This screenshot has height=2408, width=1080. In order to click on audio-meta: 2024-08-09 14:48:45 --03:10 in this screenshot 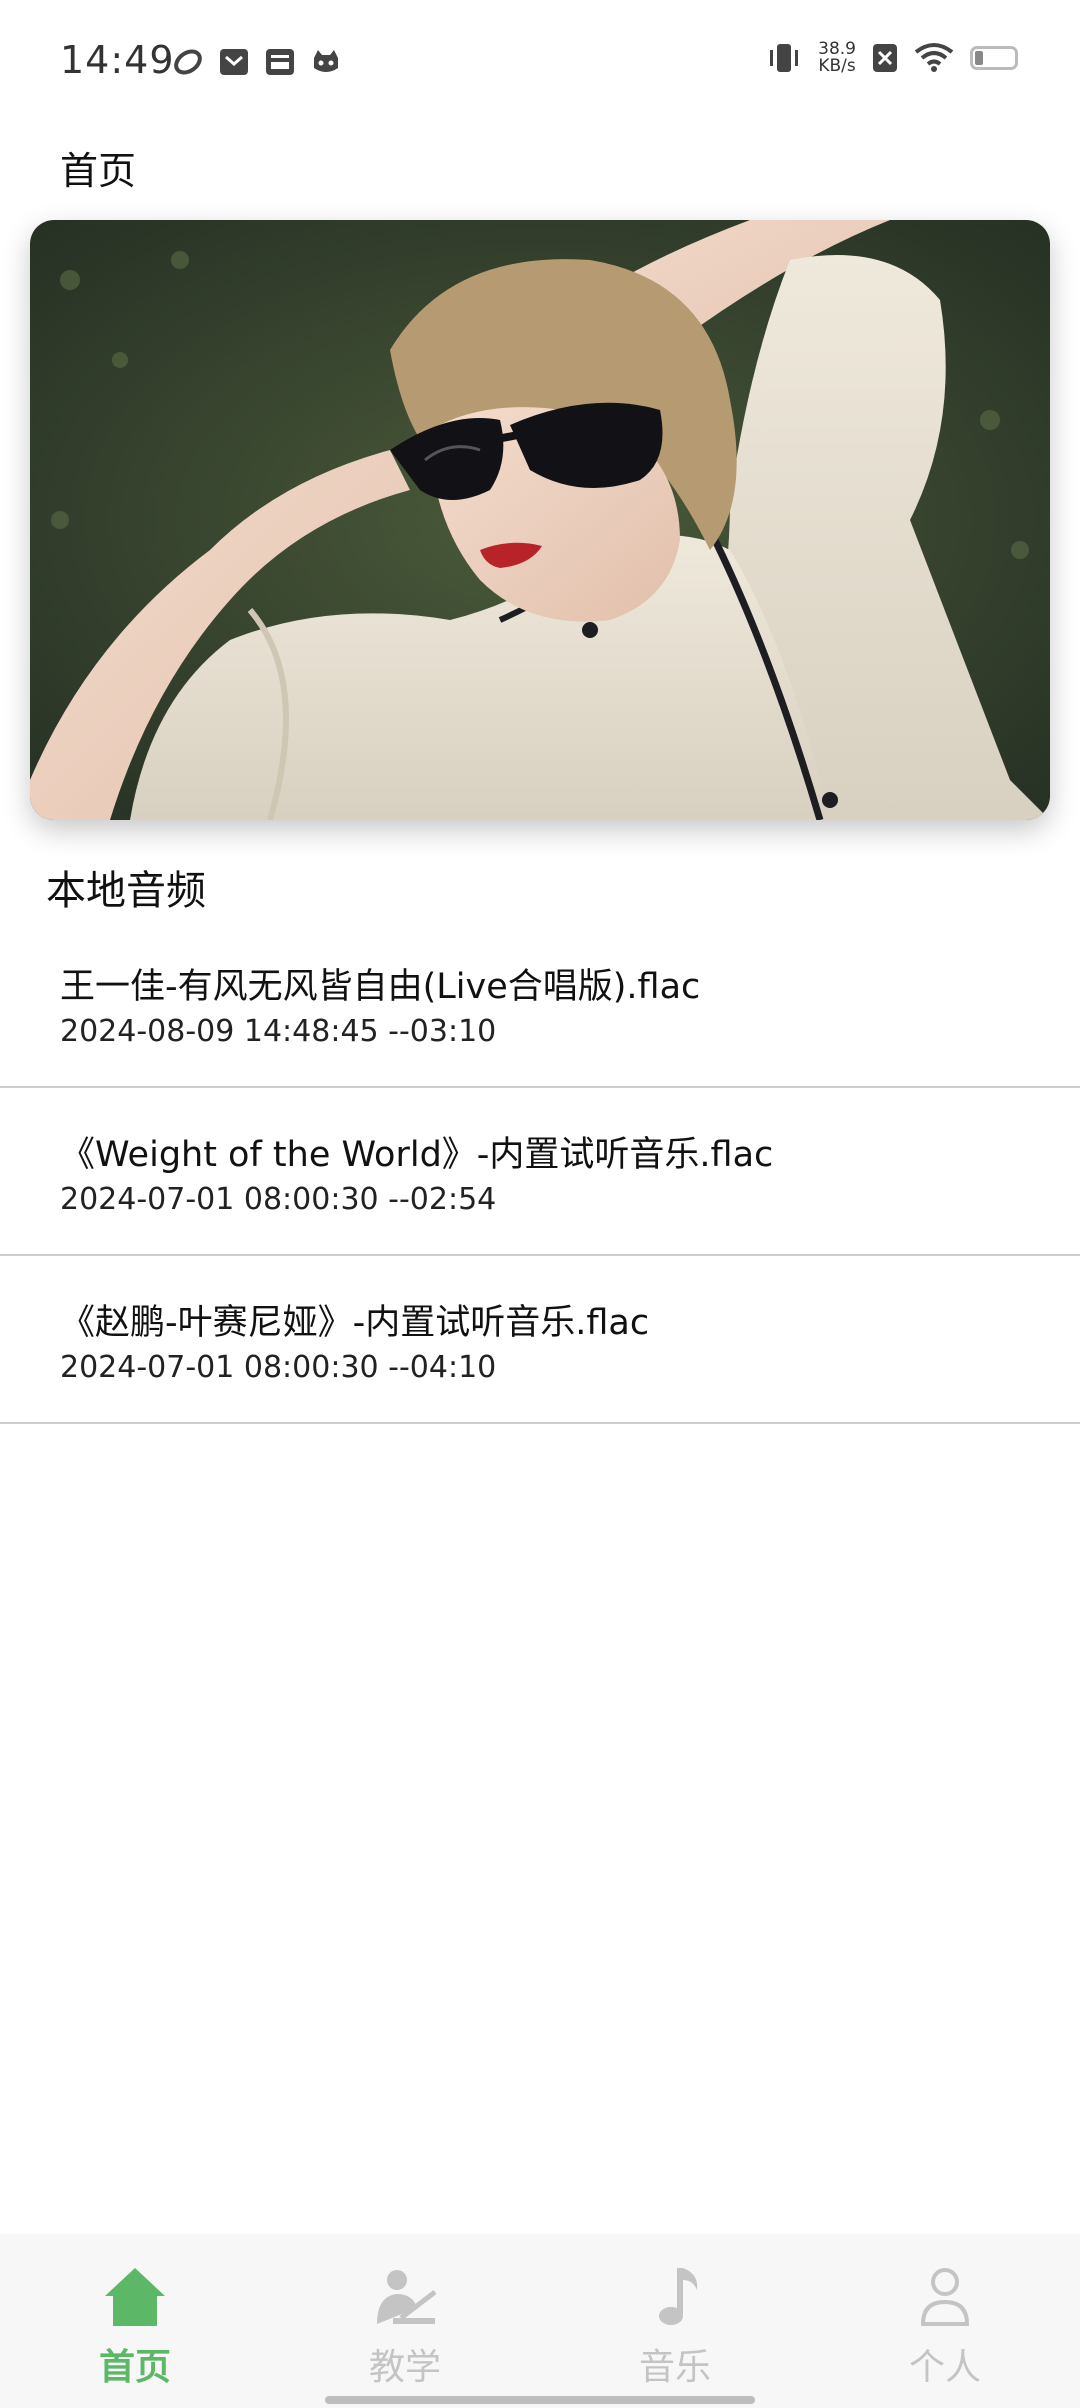, I will do `click(278, 1031)`.